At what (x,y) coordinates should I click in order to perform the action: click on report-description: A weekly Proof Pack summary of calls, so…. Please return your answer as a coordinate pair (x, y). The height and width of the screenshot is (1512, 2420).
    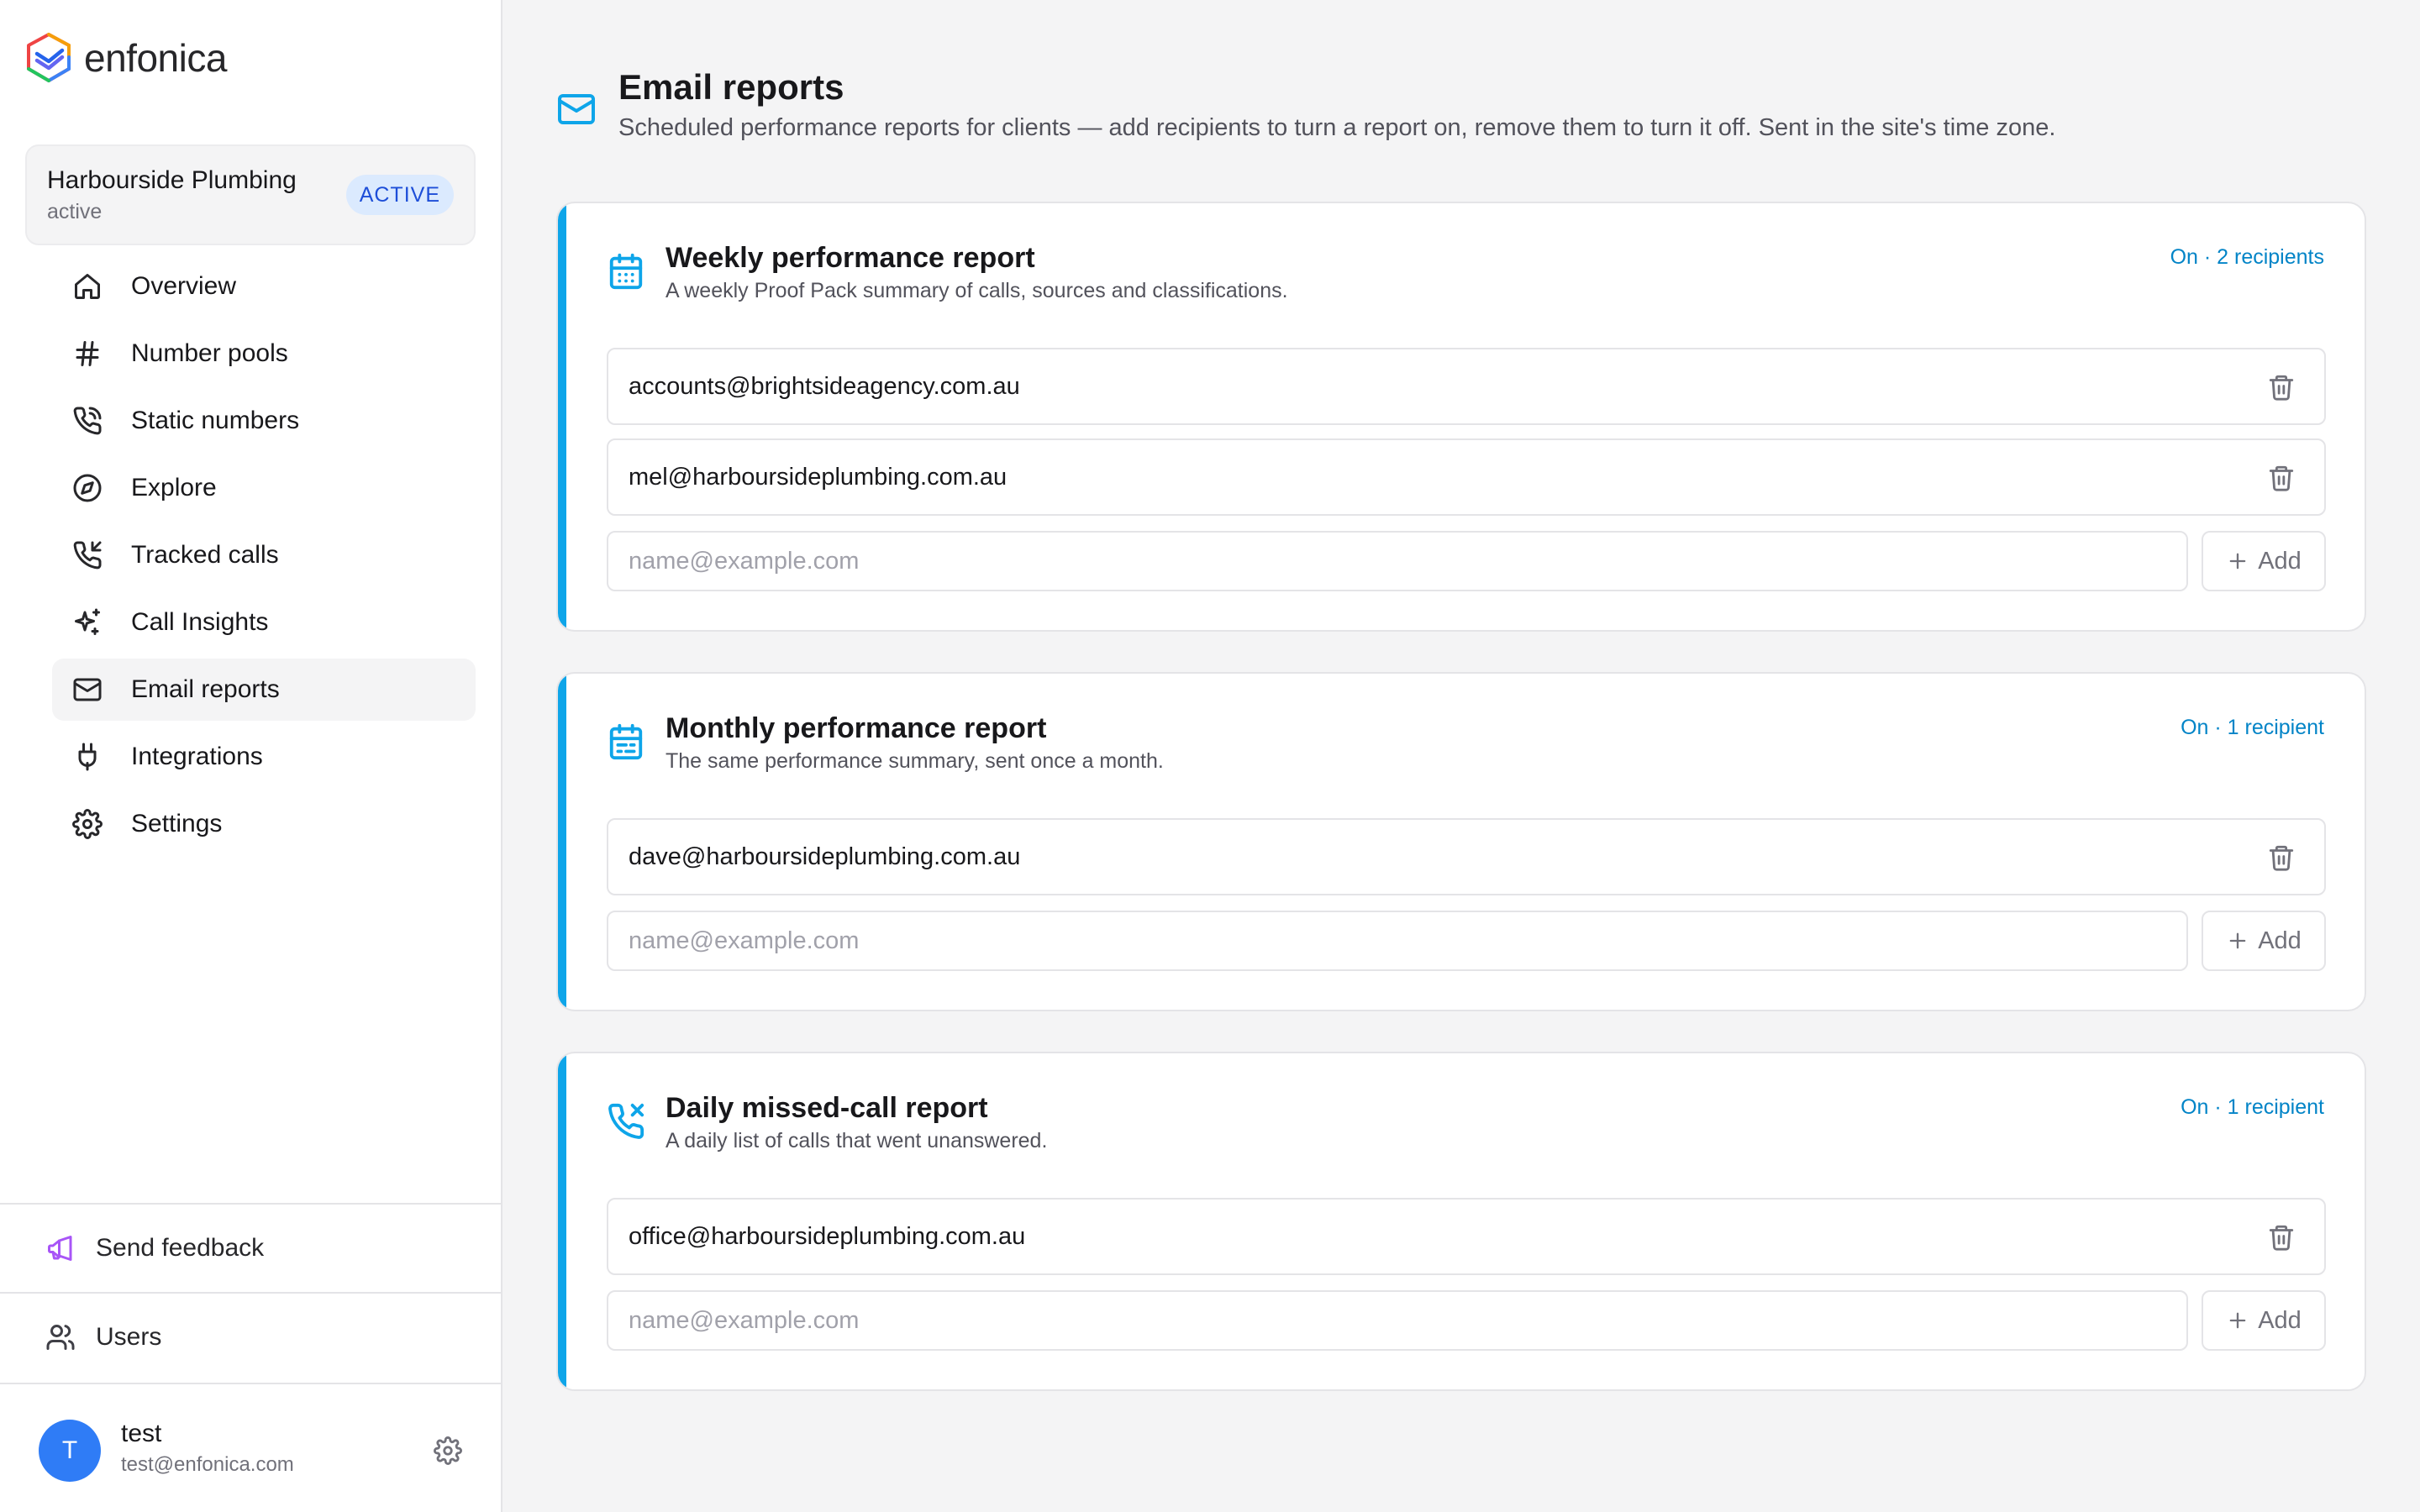
    Looking at the image, I should click on (977, 290).